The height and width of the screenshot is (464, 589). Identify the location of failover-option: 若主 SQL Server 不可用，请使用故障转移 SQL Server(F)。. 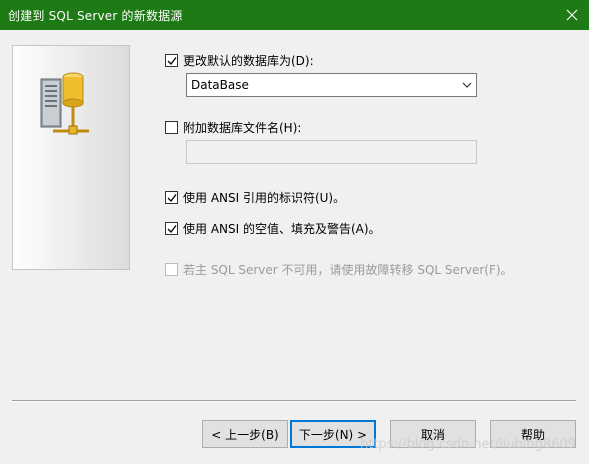
(339, 269).